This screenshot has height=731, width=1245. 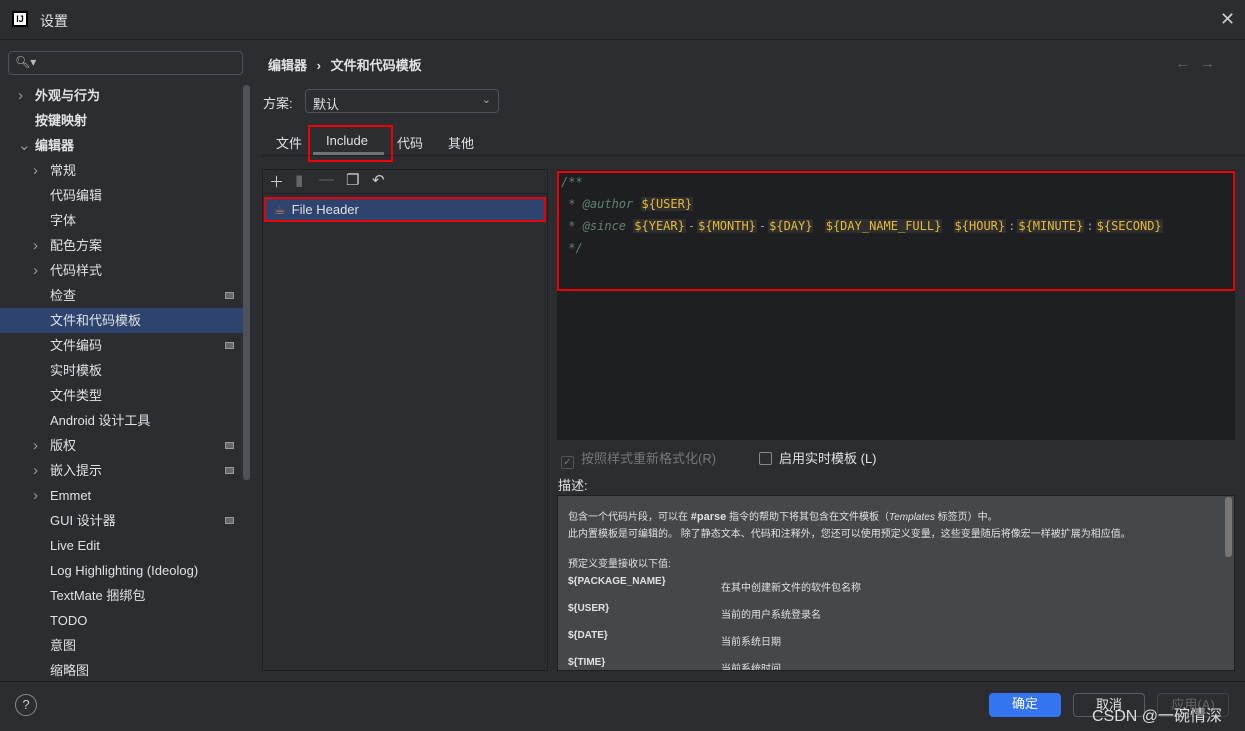 I want to click on breadcrumb: 编辑器 › 文件和代码模板, so click(x=345, y=64).